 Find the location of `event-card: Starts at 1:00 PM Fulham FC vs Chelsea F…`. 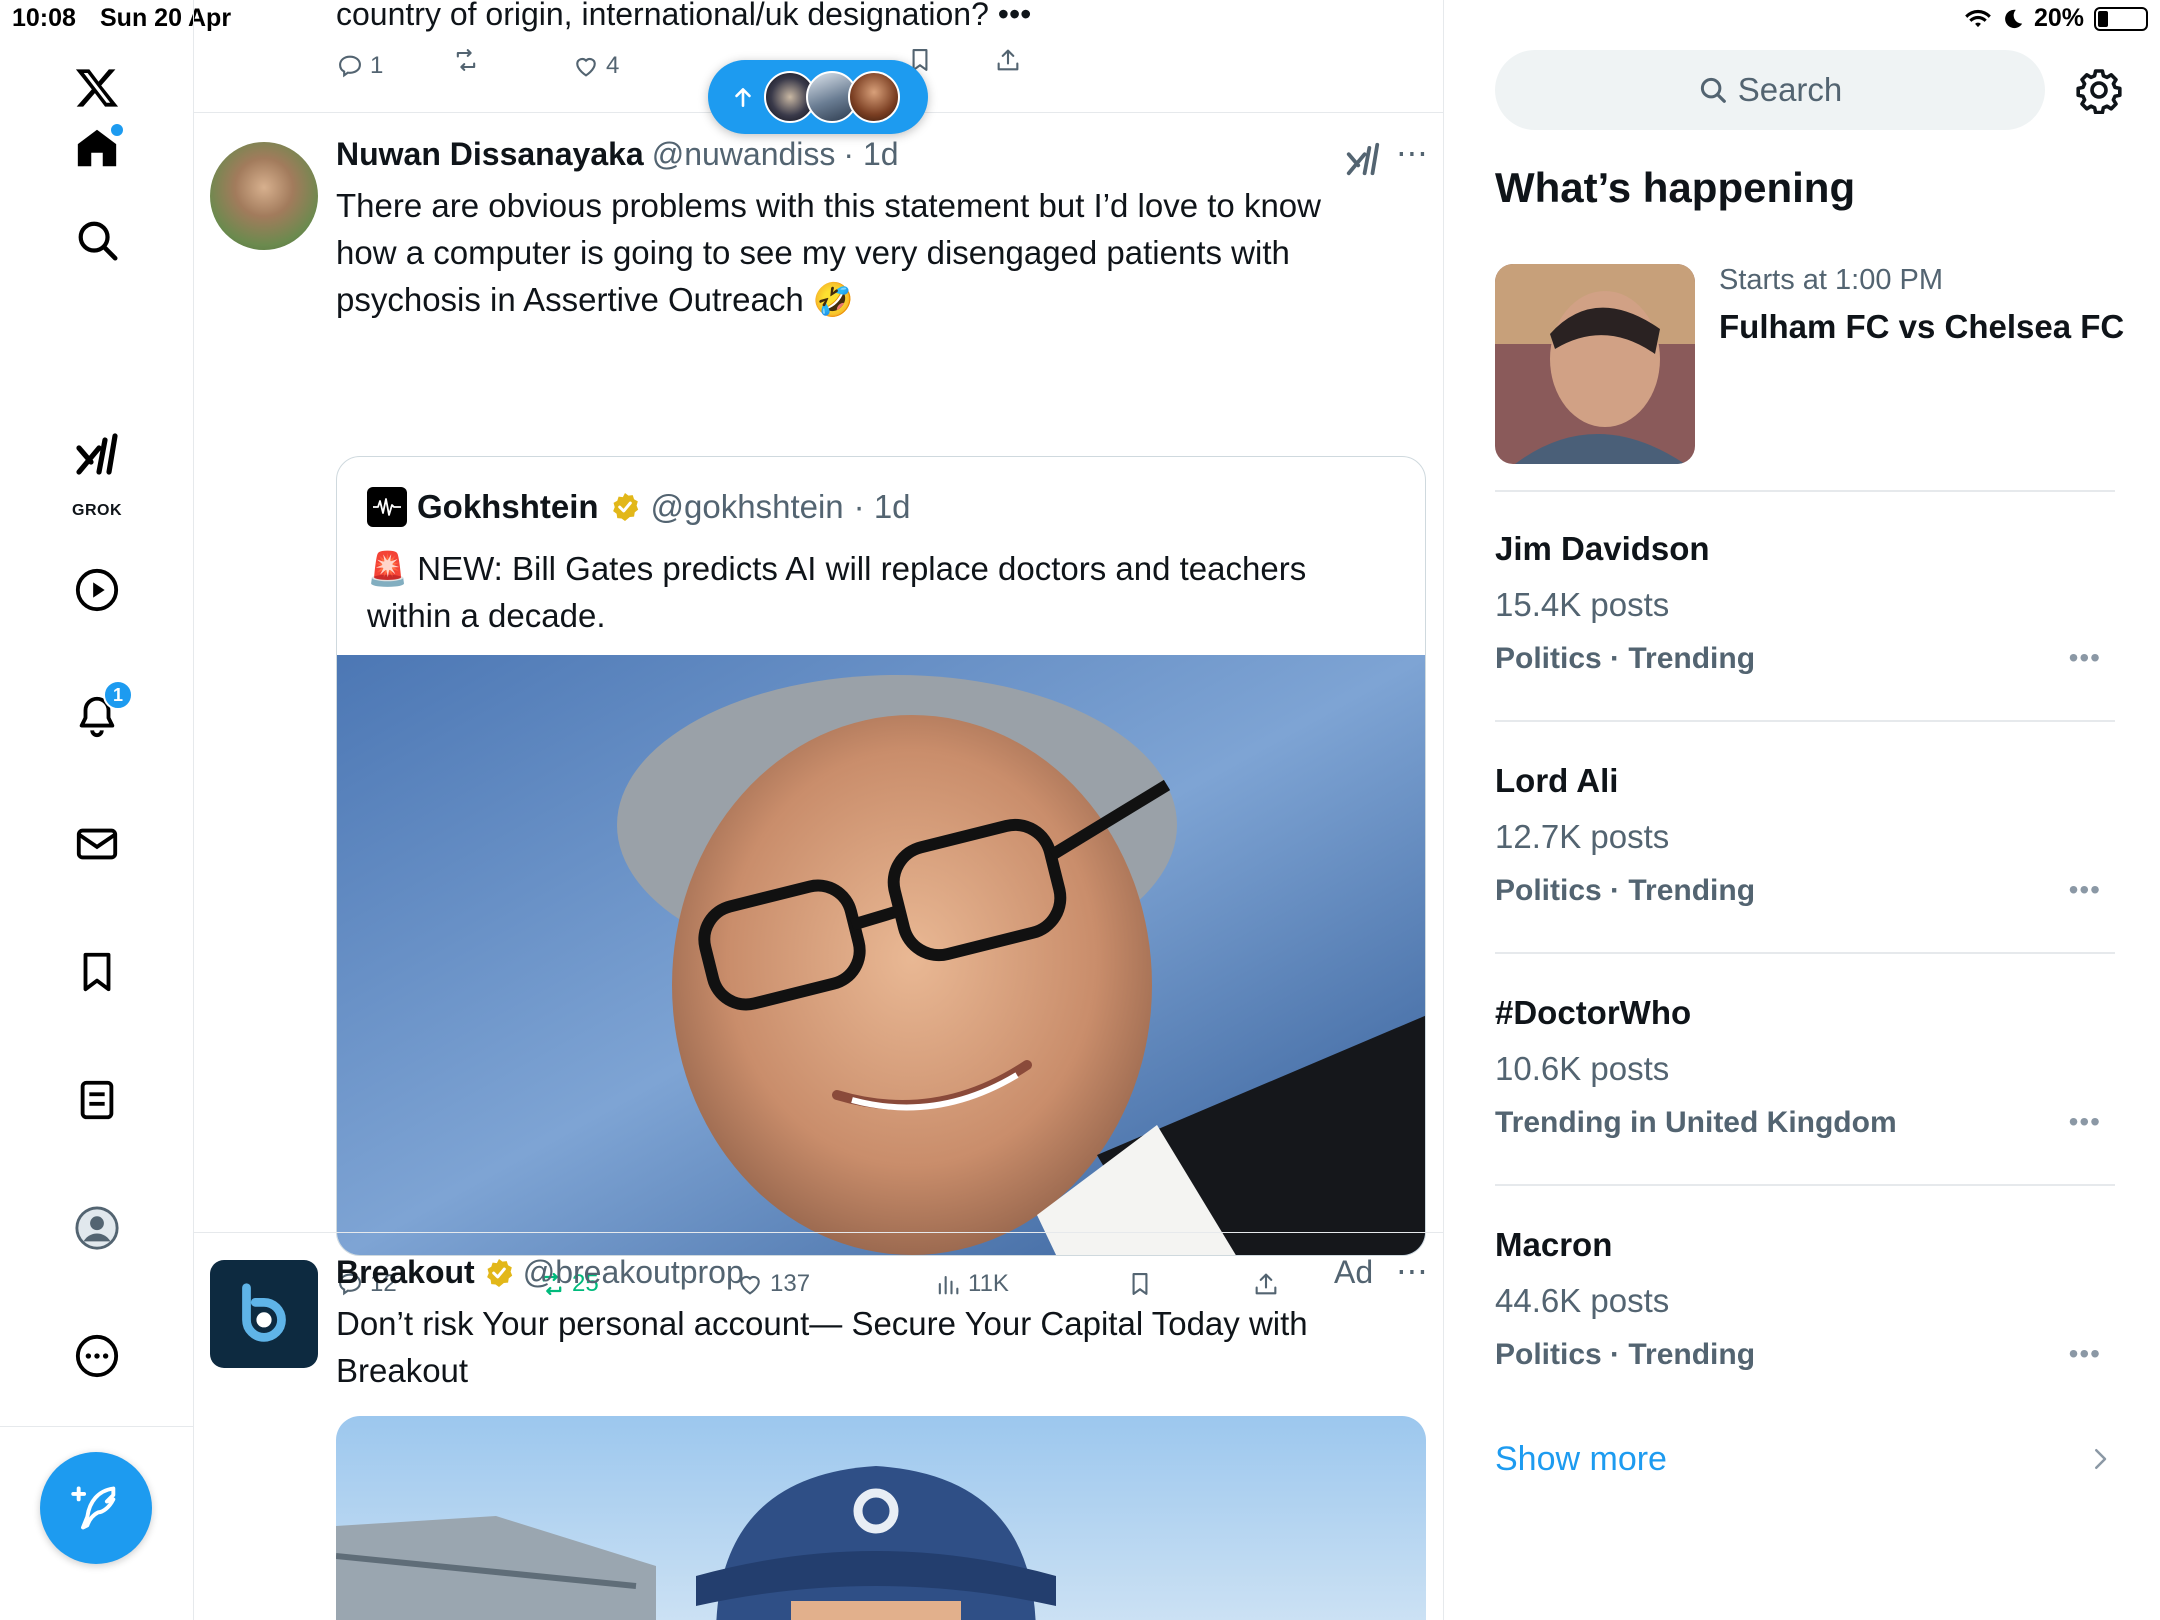

event-card: Starts at 1:00 PM Fulham FC vs Chelsea F… is located at coordinates (1810, 364).